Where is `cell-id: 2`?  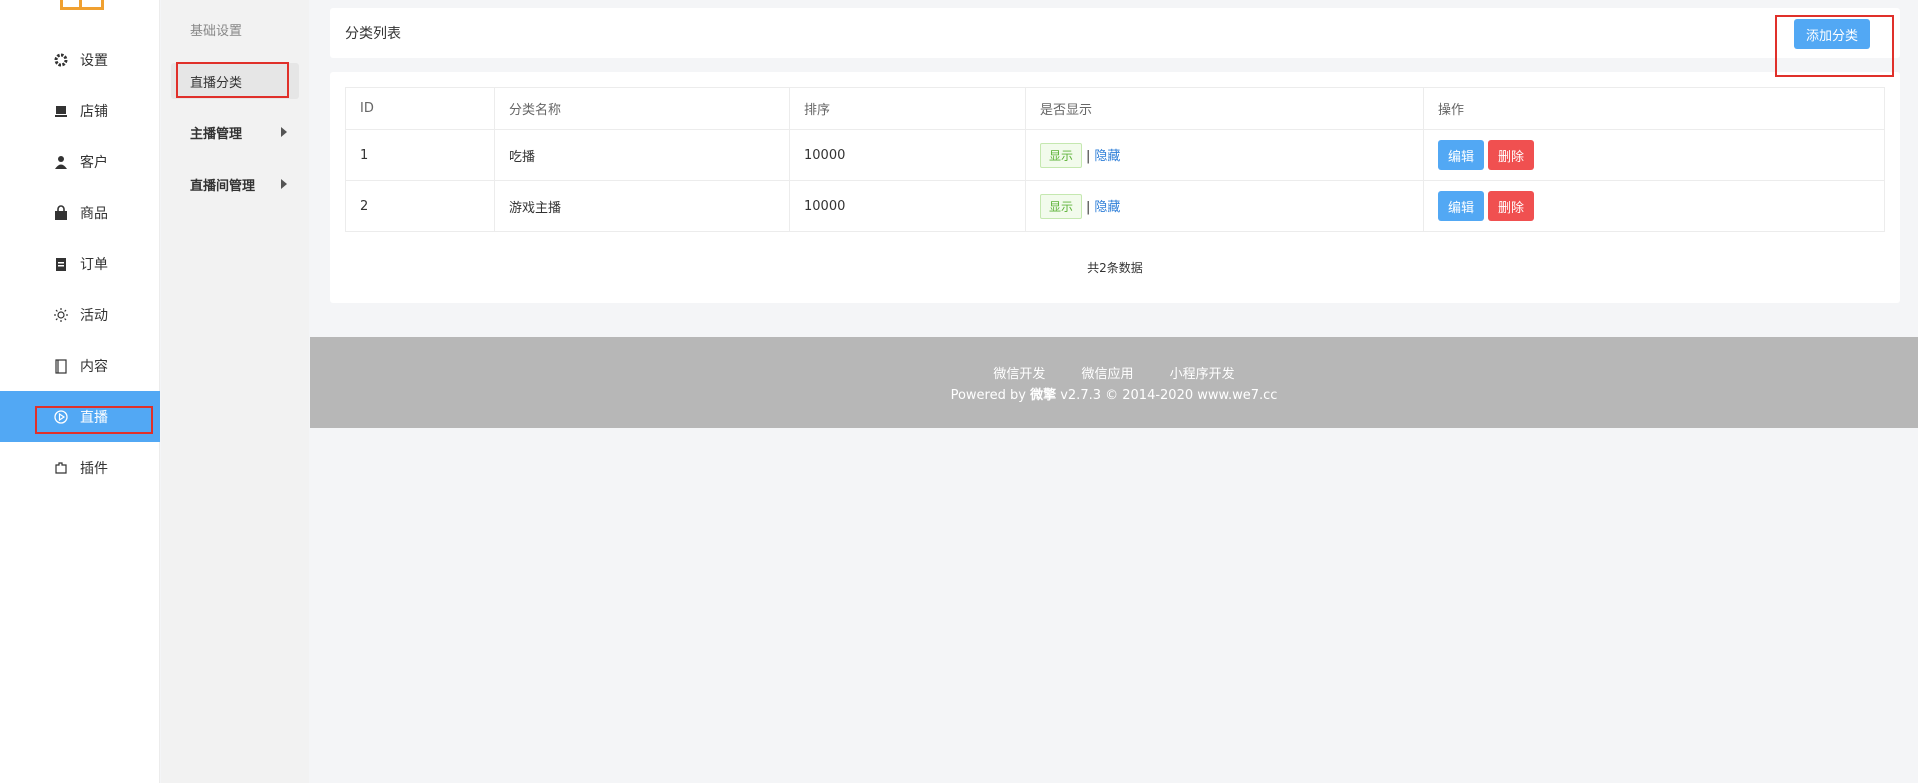
cell-id: 2 is located at coordinates (420, 206).